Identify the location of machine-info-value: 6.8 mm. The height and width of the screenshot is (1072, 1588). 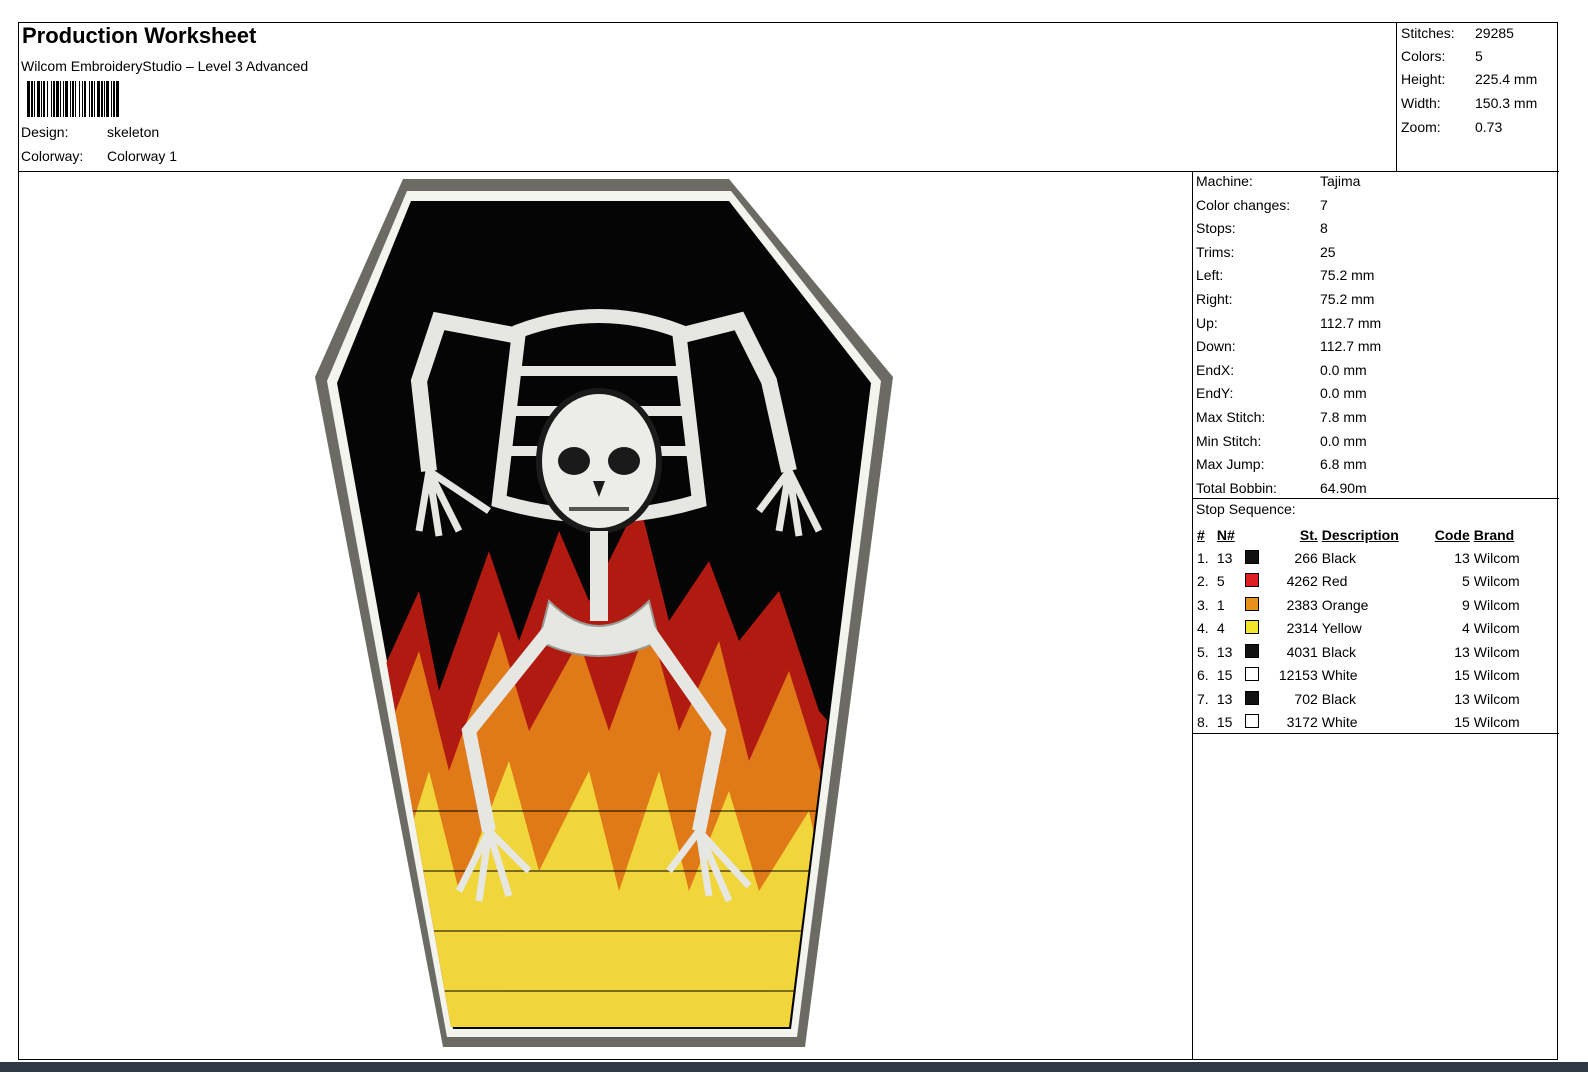
(1343, 464).